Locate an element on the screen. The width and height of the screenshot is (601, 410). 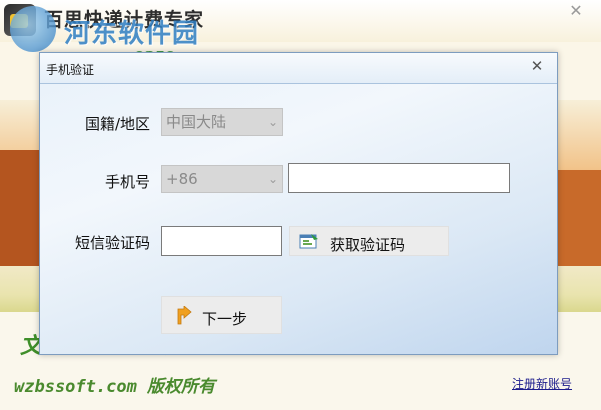
phone-label: 手机号 is located at coordinates (127, 182).